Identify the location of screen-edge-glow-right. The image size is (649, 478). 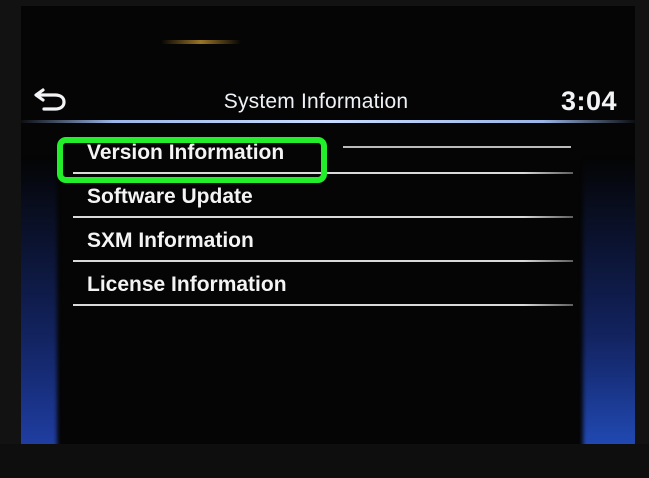
(609, 300).